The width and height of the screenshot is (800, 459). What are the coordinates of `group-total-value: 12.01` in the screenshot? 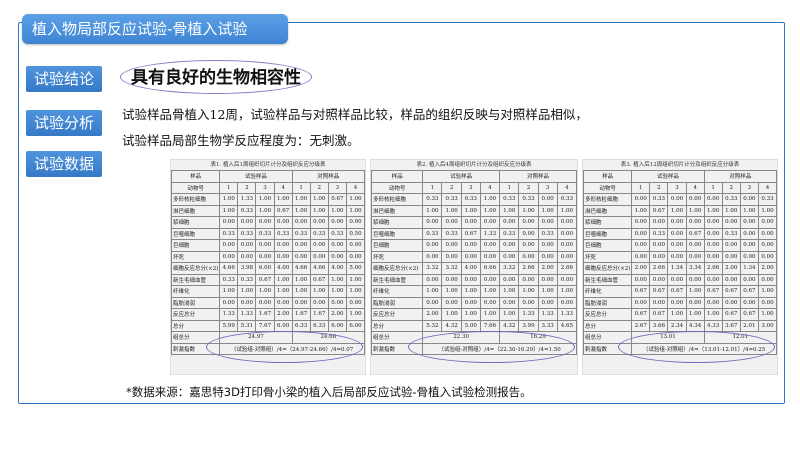 It's located at (740, 337).